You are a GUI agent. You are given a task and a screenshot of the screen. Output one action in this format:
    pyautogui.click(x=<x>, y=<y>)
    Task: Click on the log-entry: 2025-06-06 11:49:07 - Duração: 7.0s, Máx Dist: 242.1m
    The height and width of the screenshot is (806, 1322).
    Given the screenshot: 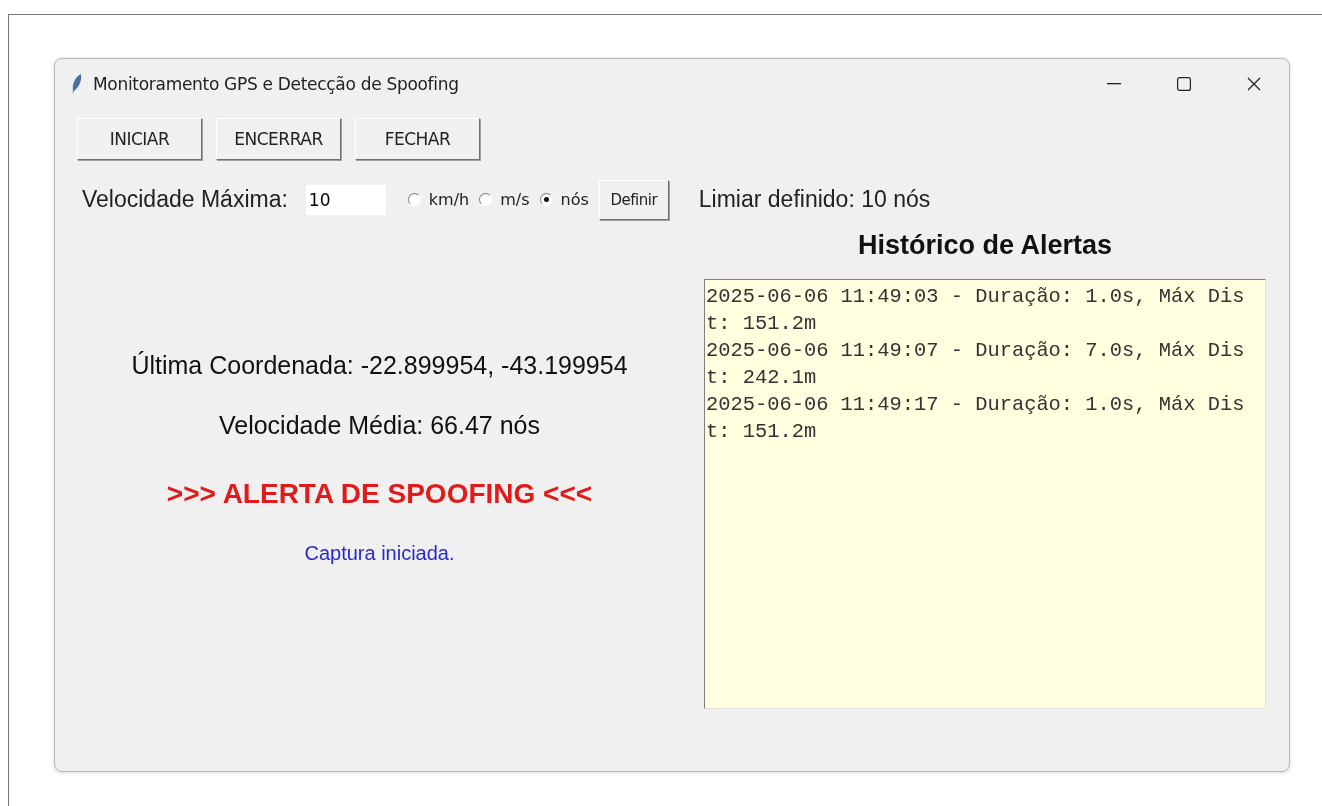 What is the action you would take?
    pyautogui.click(x=976, y=364)
    